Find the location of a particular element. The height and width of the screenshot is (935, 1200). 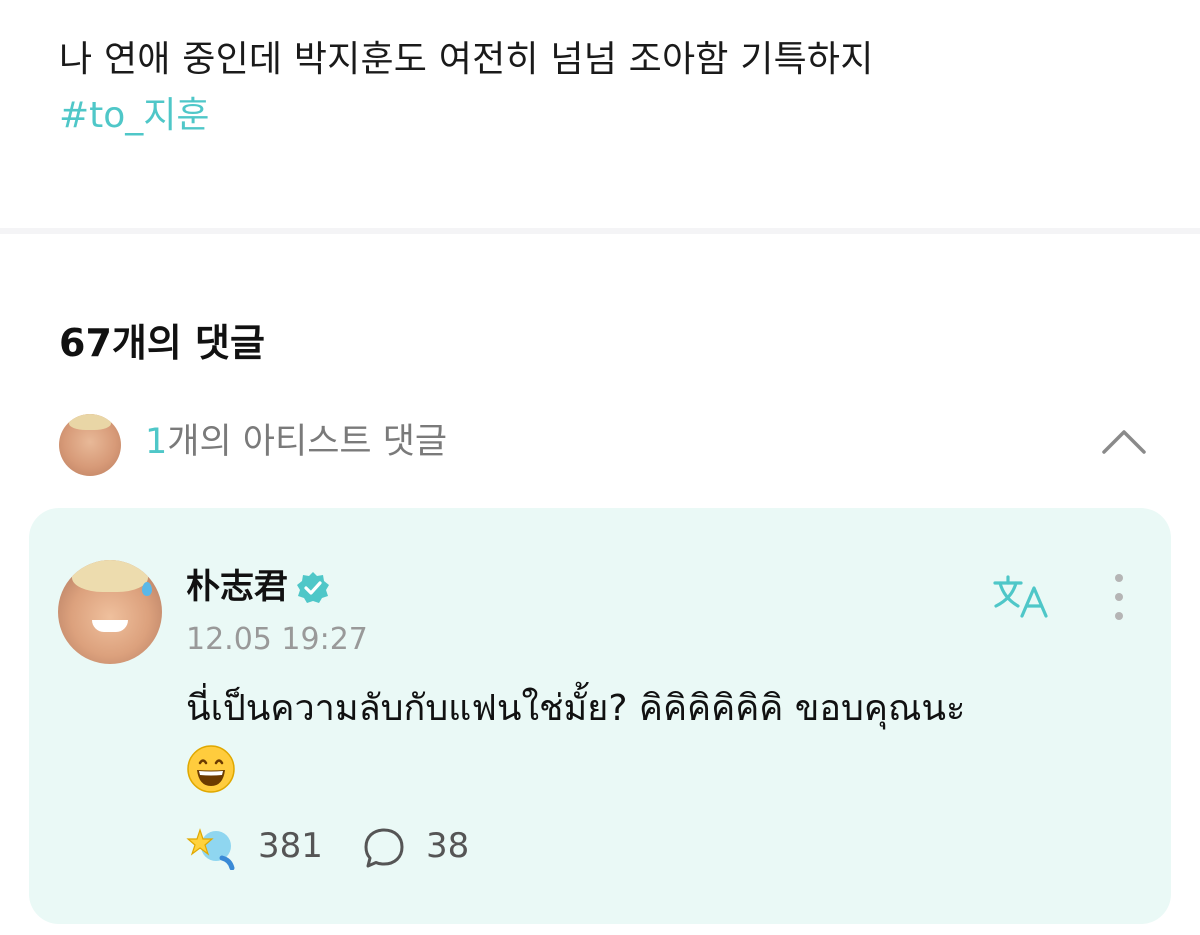

comment-bubble-icon is located at coordinates (384, 848).